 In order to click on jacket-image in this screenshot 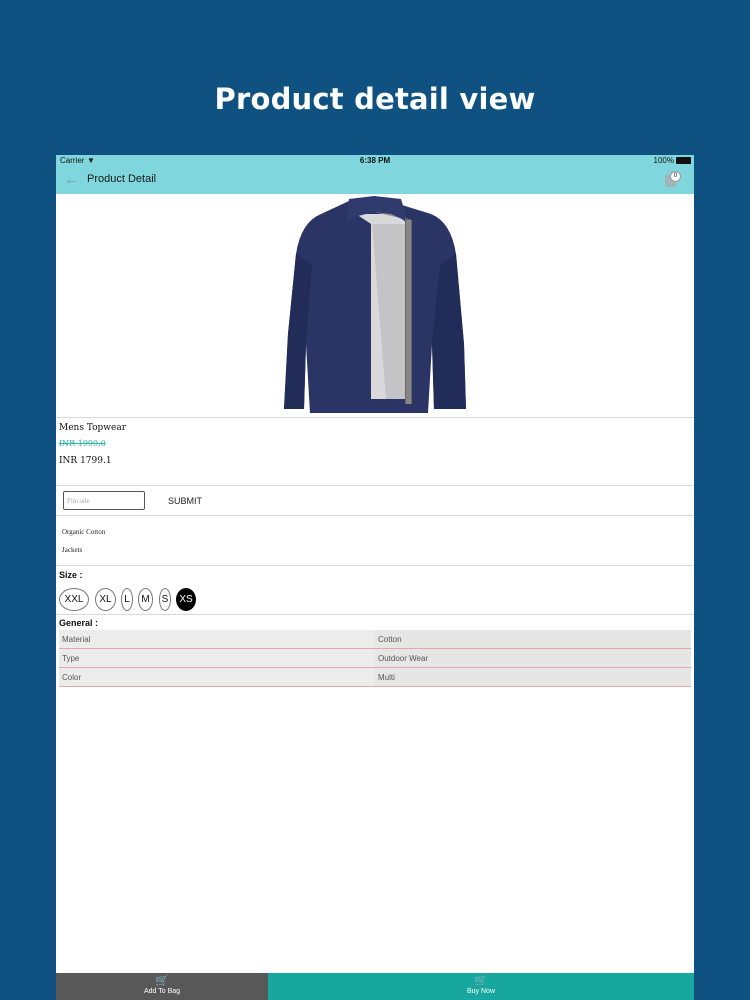, I will do `click(375, 304)`.